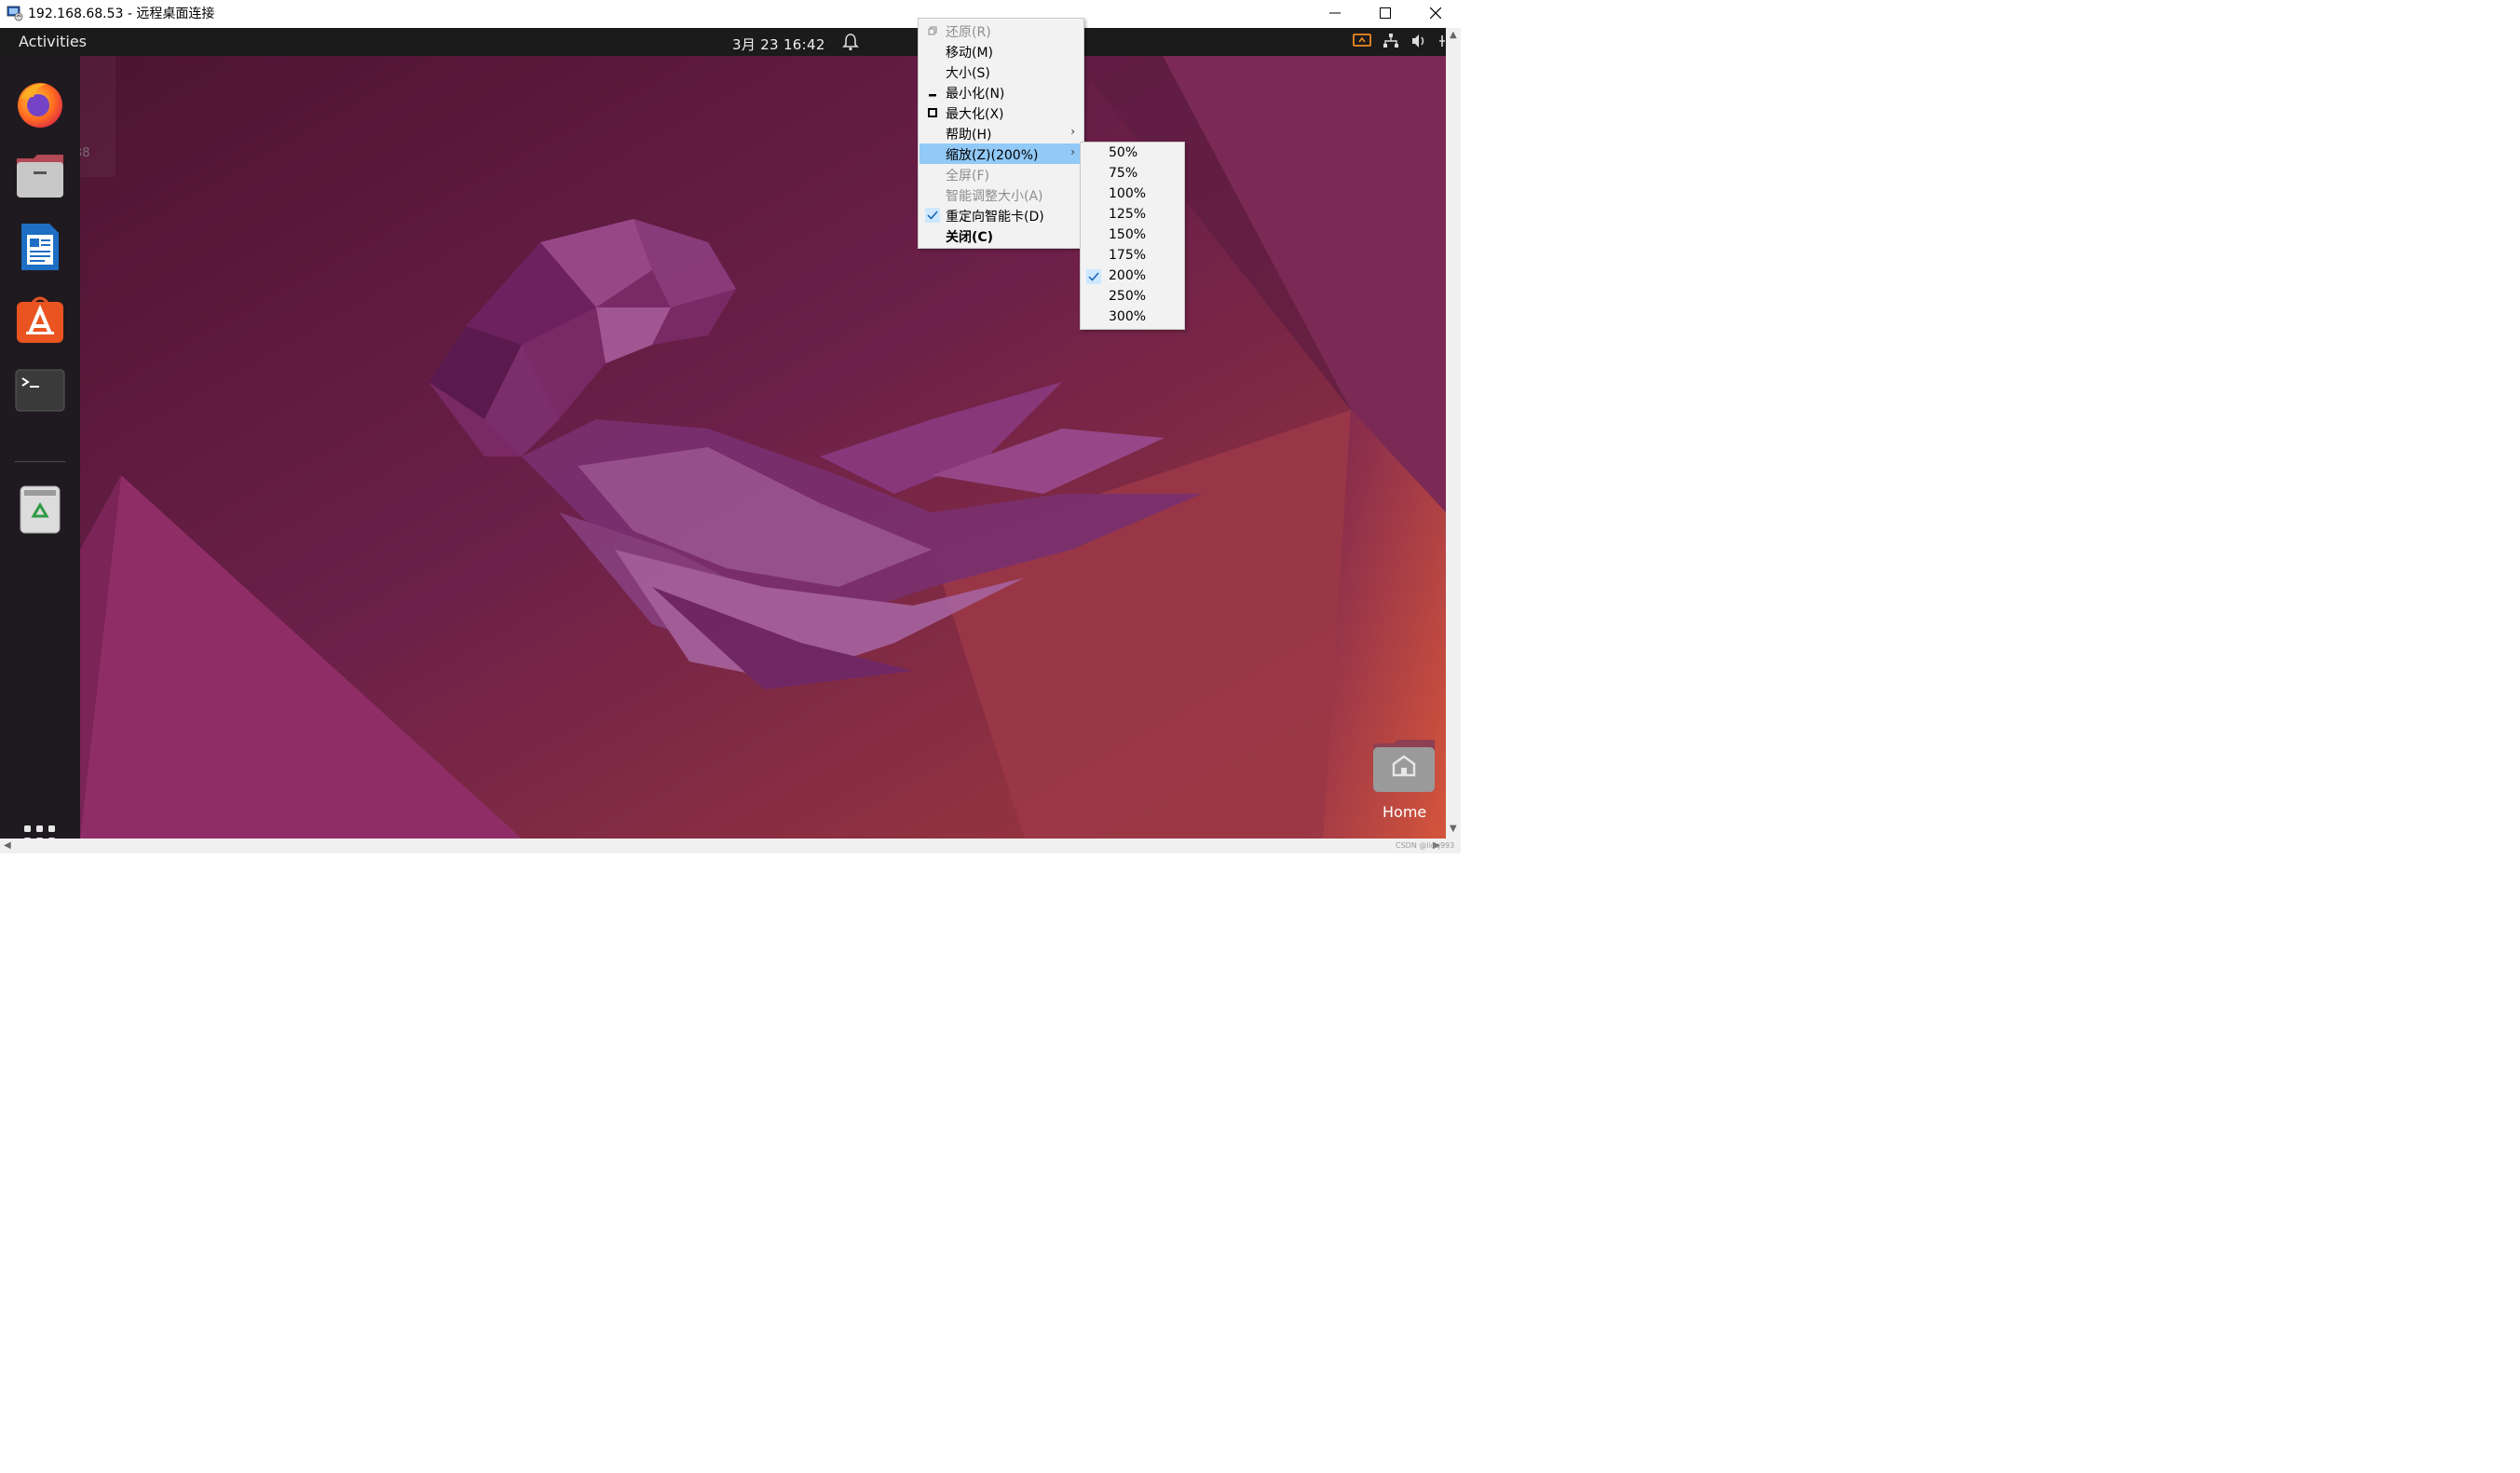 The image size is (2520, 1473). What do you see at coordinates (1001, 235) in the screenshot?
I see `menu-item-close: 关闭(C)` at bounding box center [1001, 235].